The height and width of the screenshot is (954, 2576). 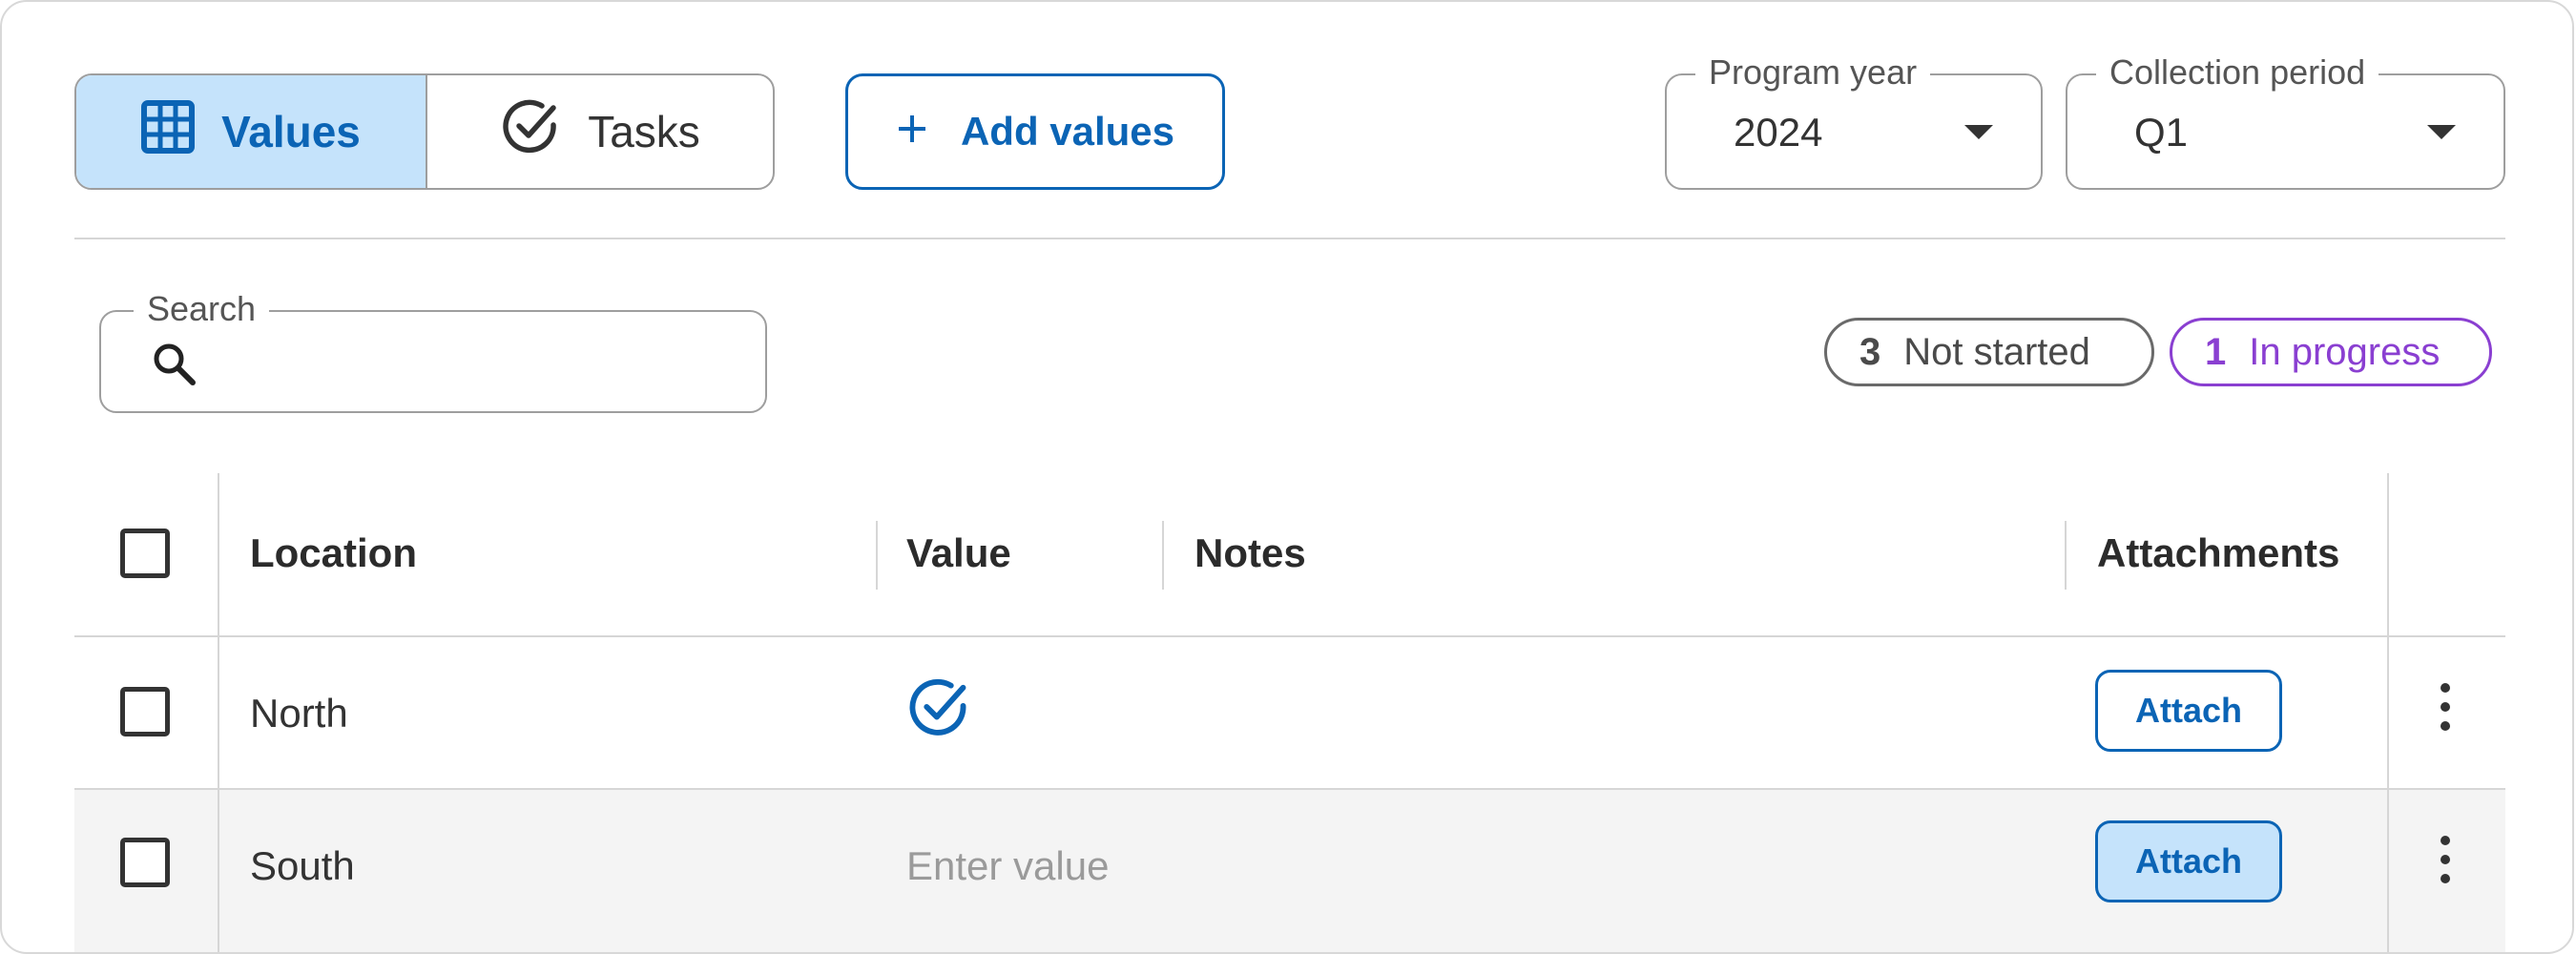 What do you see at coordinates (2218, 553) in the screenshot?
I see `attachments-column-header: Attachments` at bounding box center [2218, 553].